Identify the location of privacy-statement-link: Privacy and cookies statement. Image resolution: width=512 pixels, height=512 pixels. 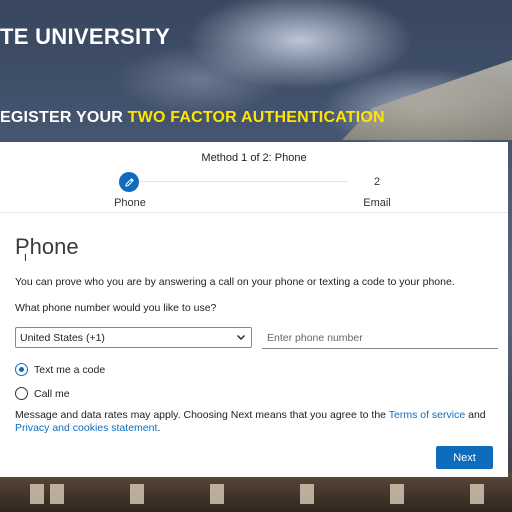
(86, 428).